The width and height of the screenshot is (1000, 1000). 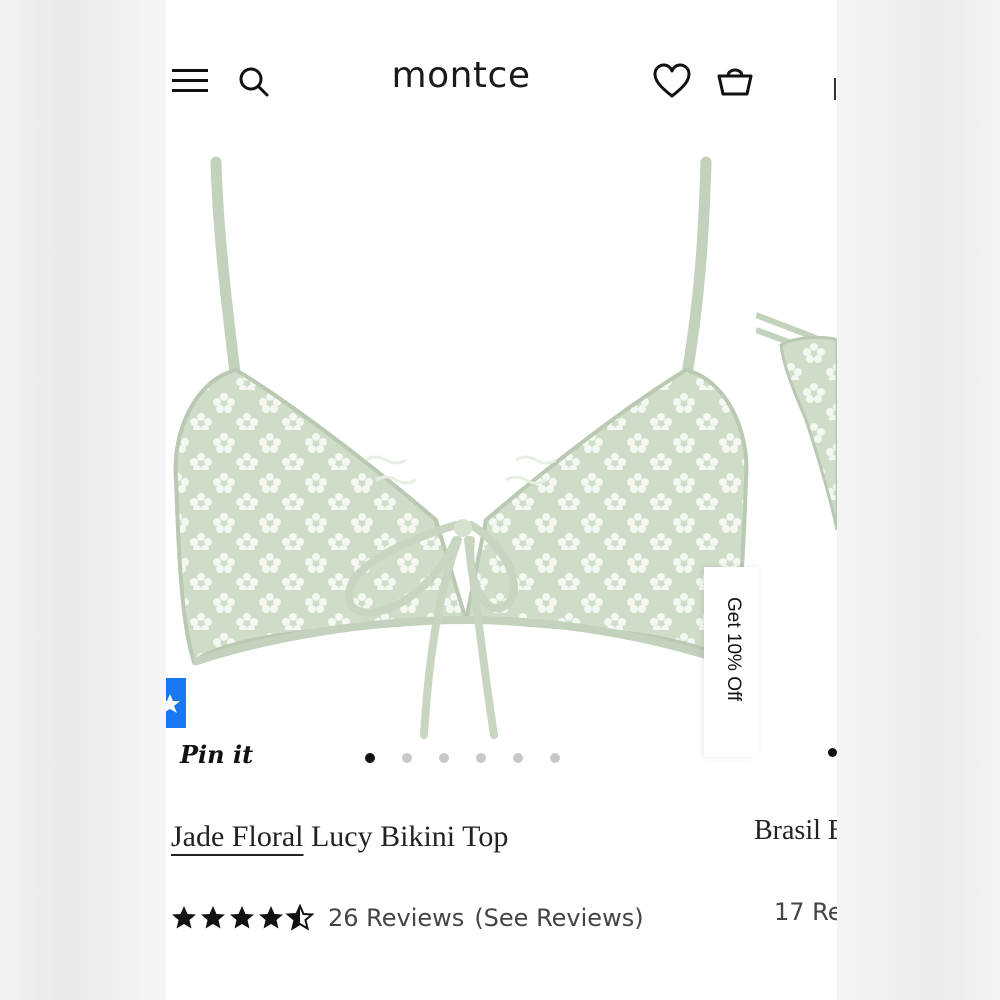 I want to click on carousel-dots, so click(x=462, y=758).